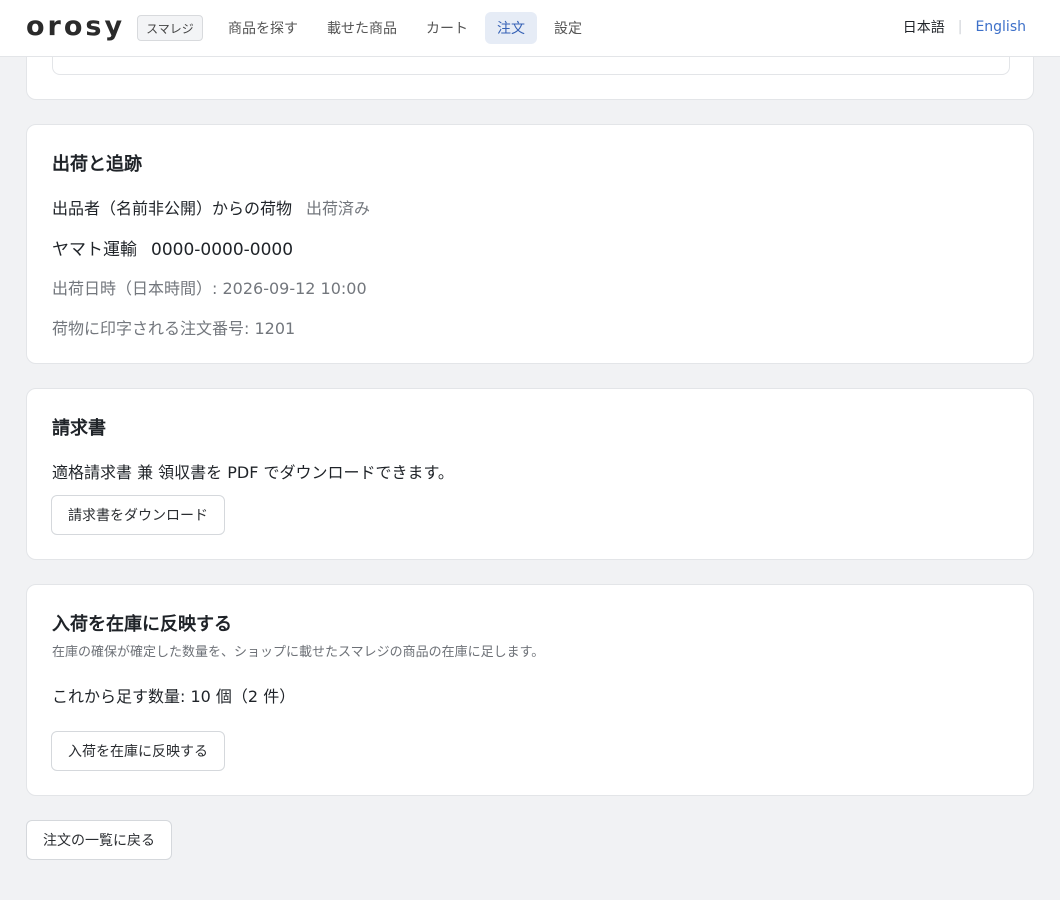 Image resolution: width=1060 pixels, height=900 pixels. What do you see at coordinates (79, 428) in the screenshot?
I see `invoice-title: 請求書` at bounding box center [79, 428].